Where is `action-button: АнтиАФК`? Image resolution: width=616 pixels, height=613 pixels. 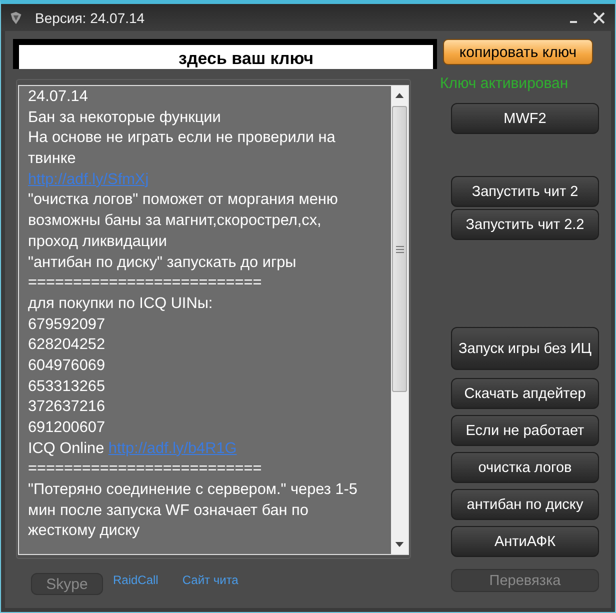
action-button: АнтиАФК is located at coordinates (525, 541).